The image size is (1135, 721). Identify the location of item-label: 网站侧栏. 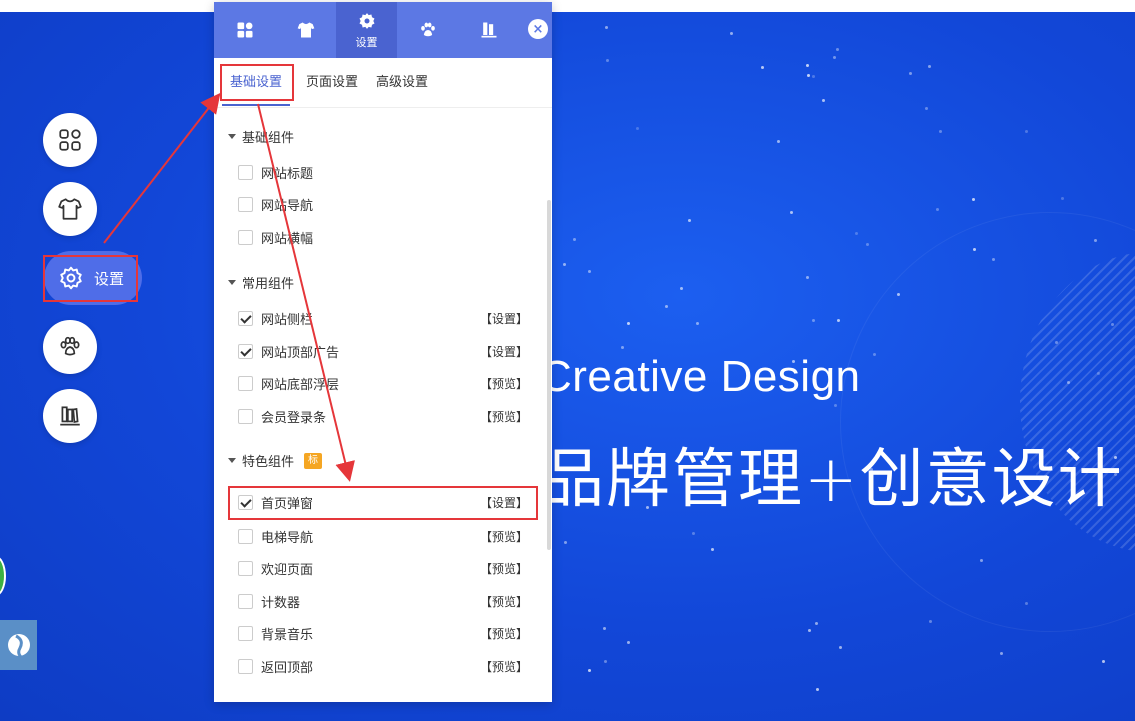
(287, 320).